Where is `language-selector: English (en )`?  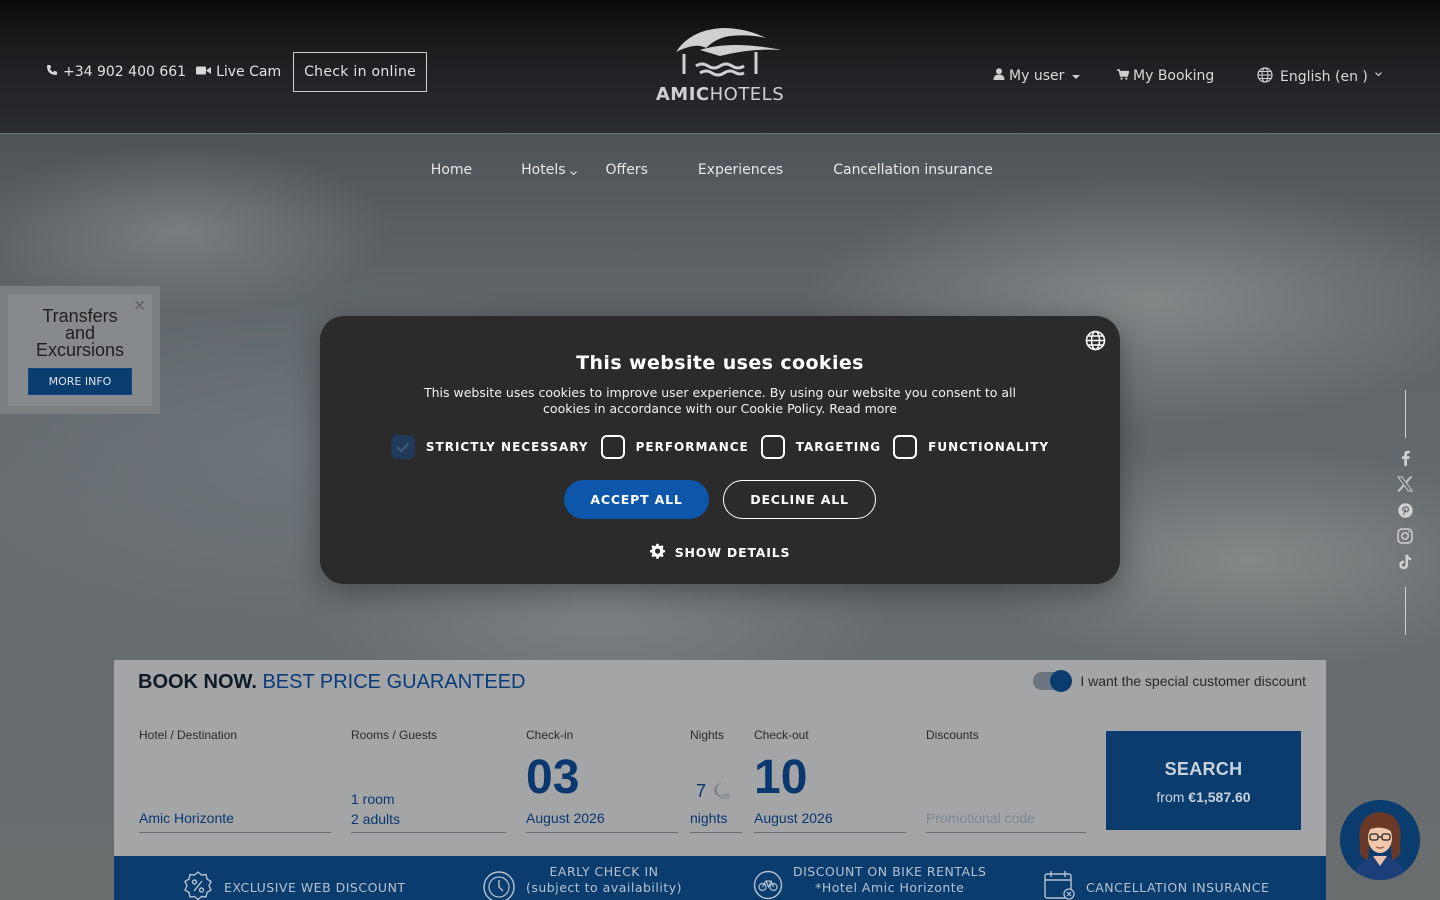
language-selector: English (en ) is located at coordinates (1319, 77).